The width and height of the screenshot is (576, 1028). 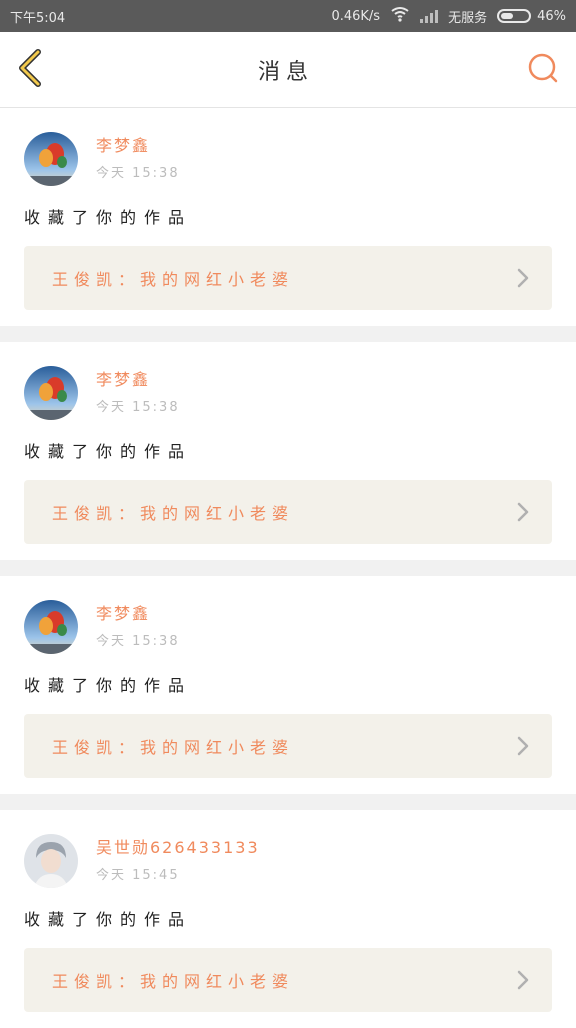 I want to click on chevron-left-icon, so click(x=30, y=67).